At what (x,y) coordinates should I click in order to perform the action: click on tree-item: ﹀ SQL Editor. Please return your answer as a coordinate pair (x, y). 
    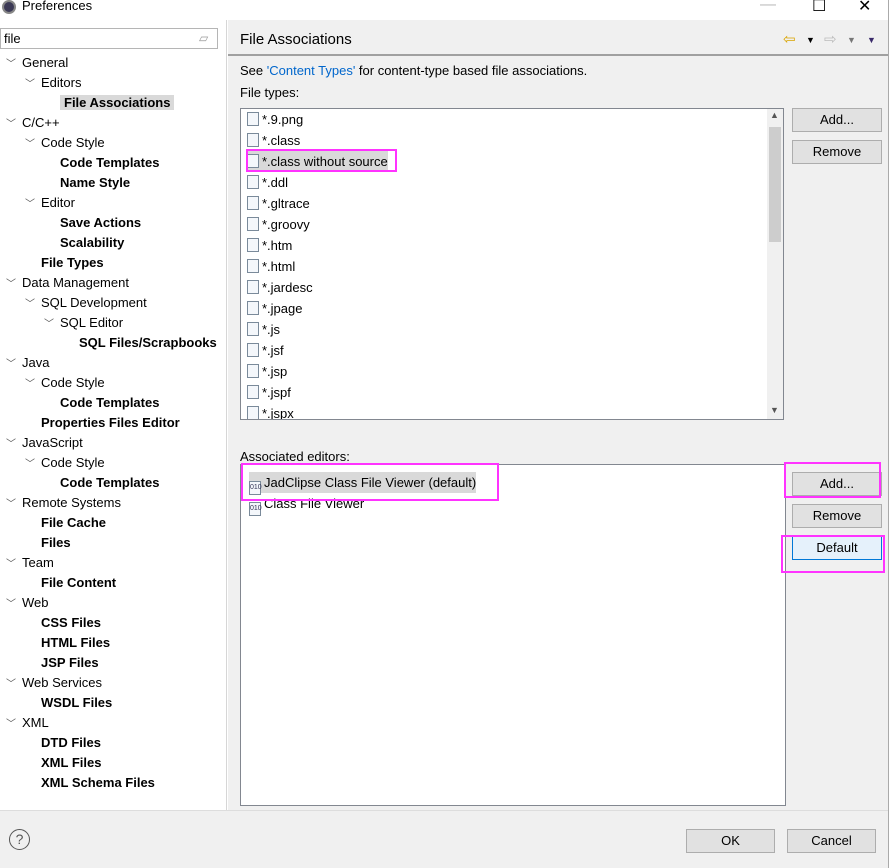
    Looking at the image, I should click on (83, 323).